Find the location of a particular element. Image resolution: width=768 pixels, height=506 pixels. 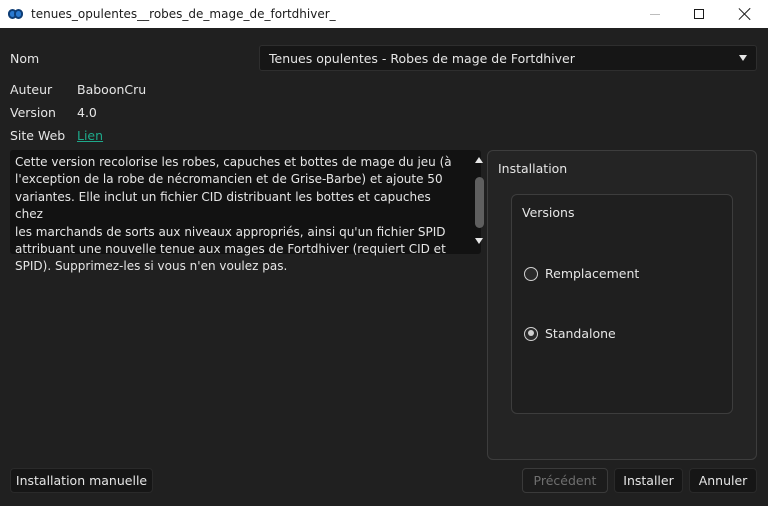

scroll-up-button is located at coordinates (479, 160).